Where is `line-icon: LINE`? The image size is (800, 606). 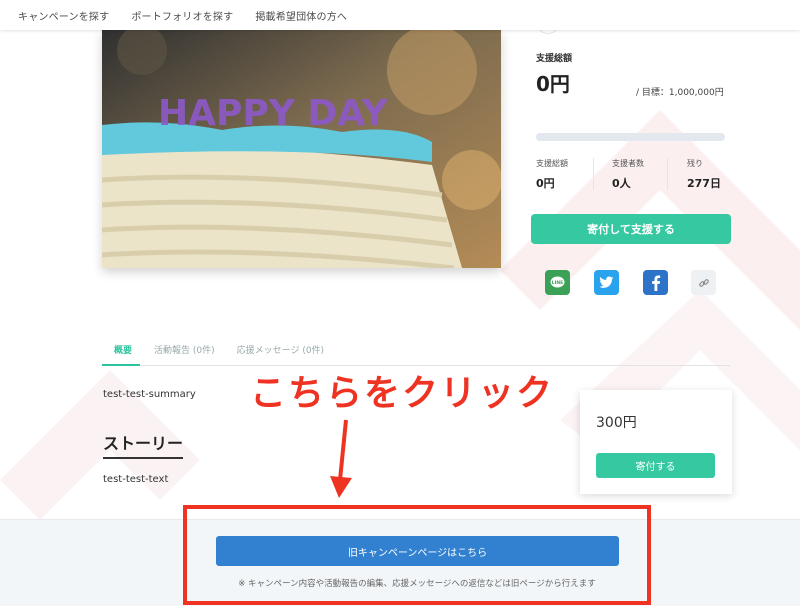
line-icon: LINE is located at coordinates (557, 282).